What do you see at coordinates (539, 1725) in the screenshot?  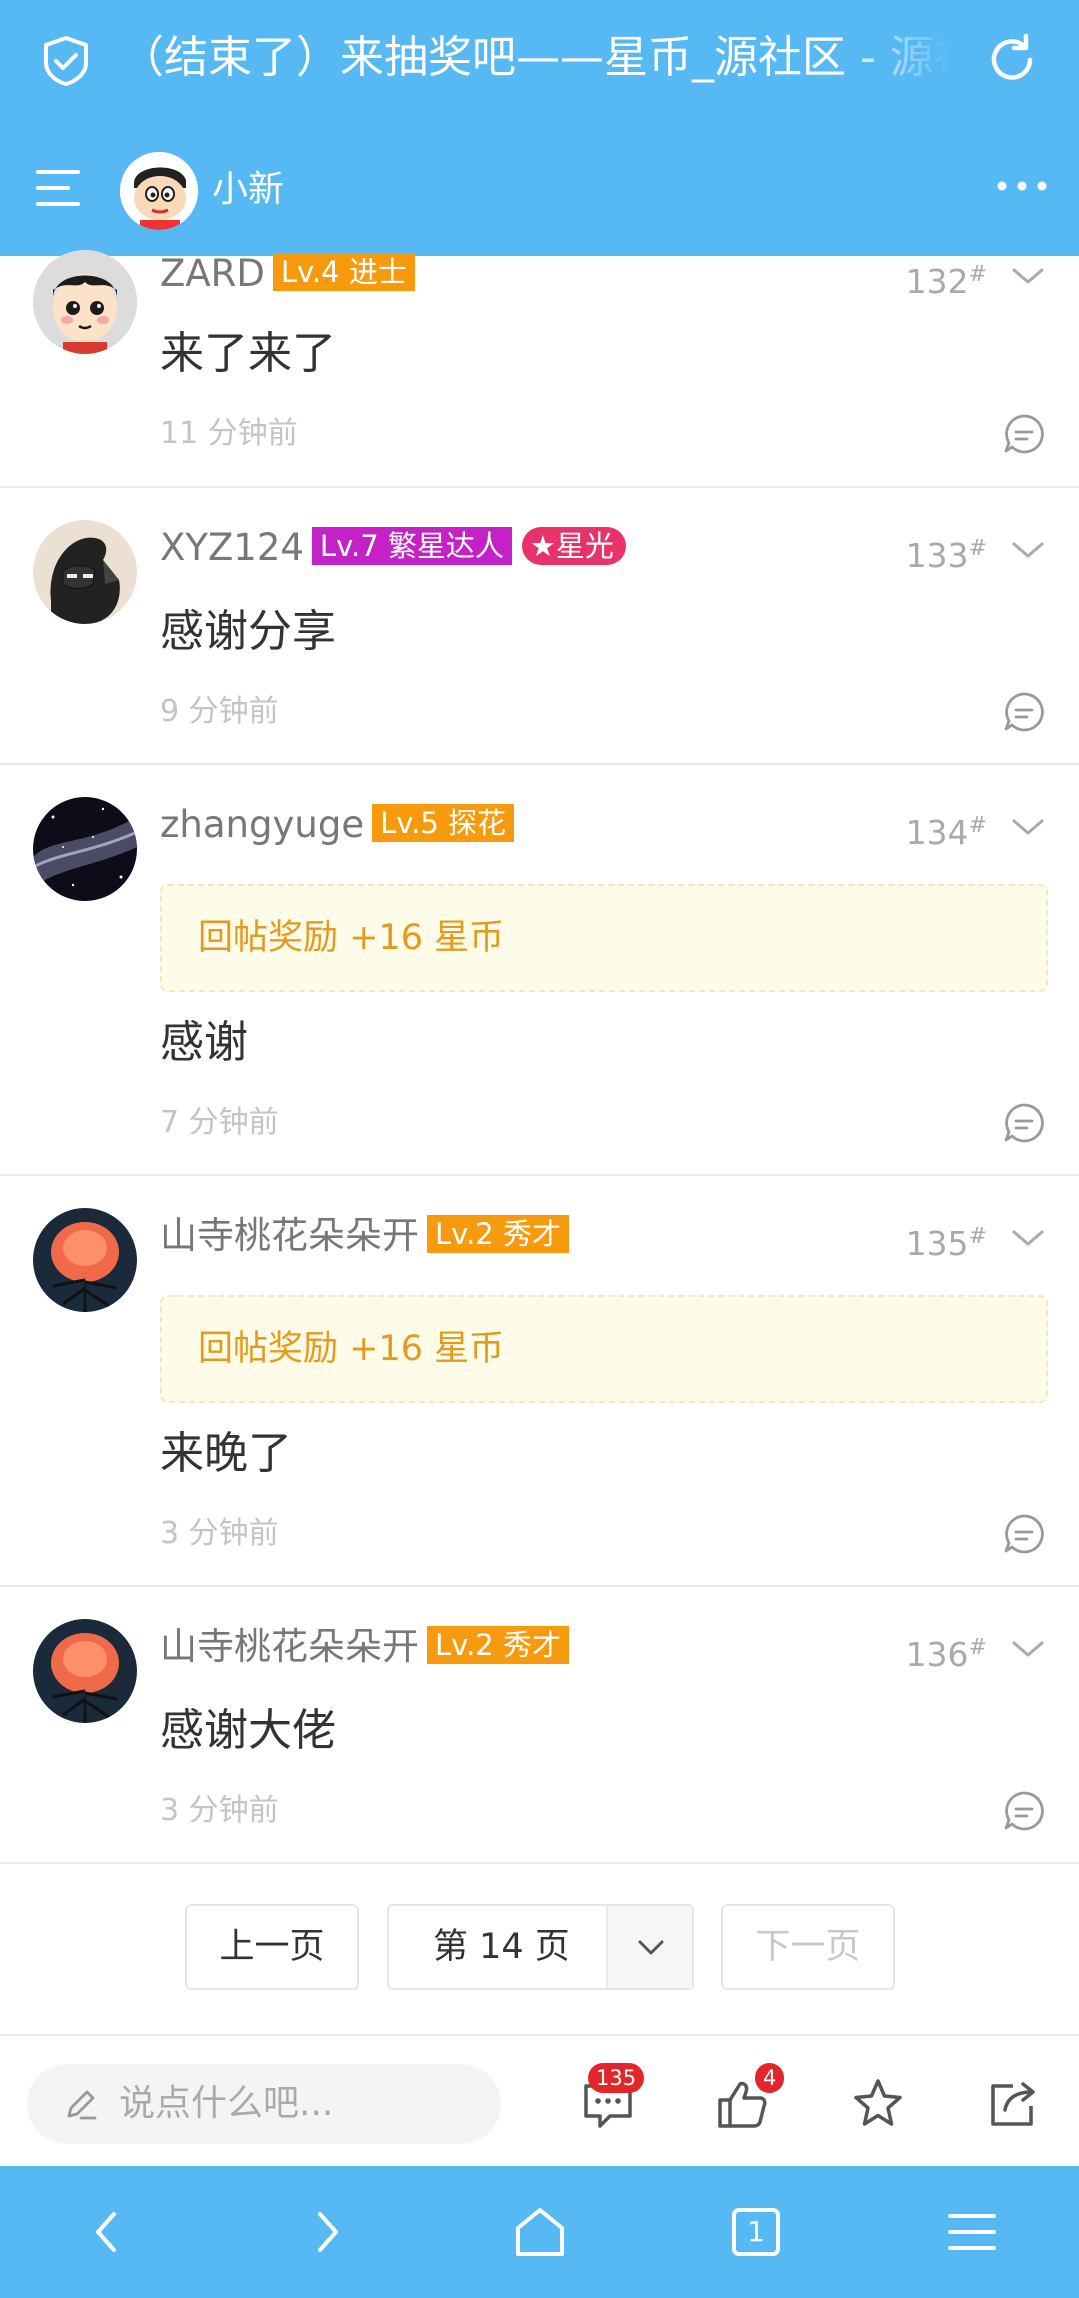 I see `post-item: 山寺桃花朵朵开 Lv.2 秀才 136# 感谢大佬 3 分钟前` at bounding box center [539, 1725].